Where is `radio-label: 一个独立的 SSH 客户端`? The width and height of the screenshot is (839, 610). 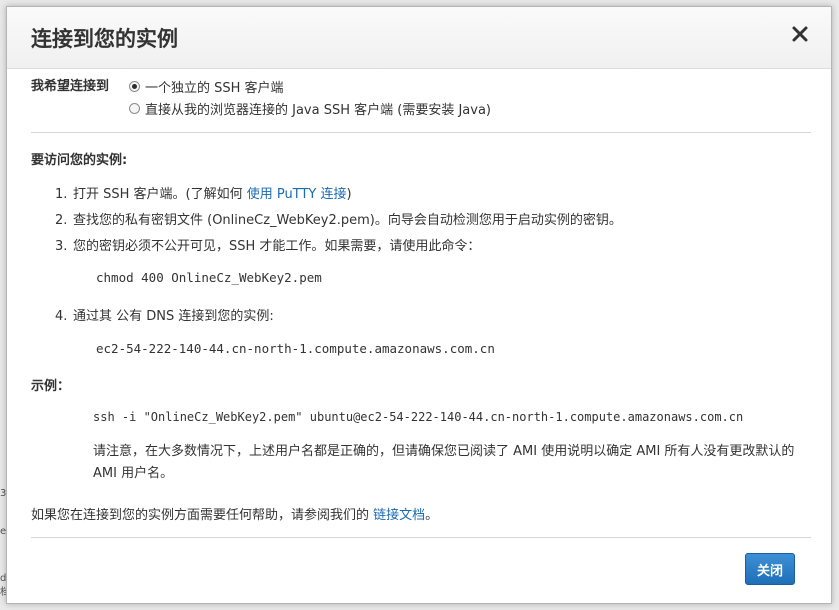 radio-label: 一个独立的 SSH 客户端 is located at coordinates (214, 88).